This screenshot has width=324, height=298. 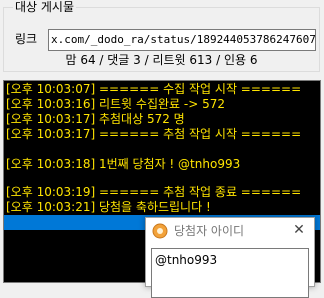 What do you see at coordinates (45, 7) in the screenshot?
I see `group-title: 대상 게시물` at bounding box center [45, 7].